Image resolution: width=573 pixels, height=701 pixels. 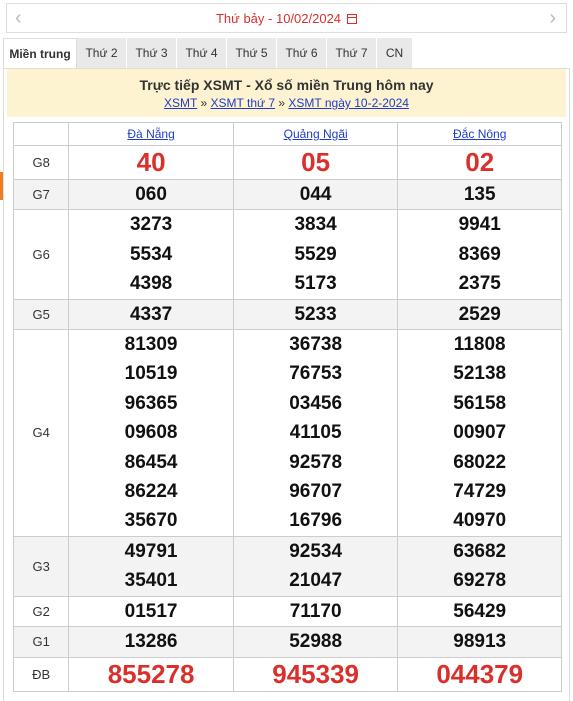 I want to click on prize-number: 945339, so click(x=316, y=673).